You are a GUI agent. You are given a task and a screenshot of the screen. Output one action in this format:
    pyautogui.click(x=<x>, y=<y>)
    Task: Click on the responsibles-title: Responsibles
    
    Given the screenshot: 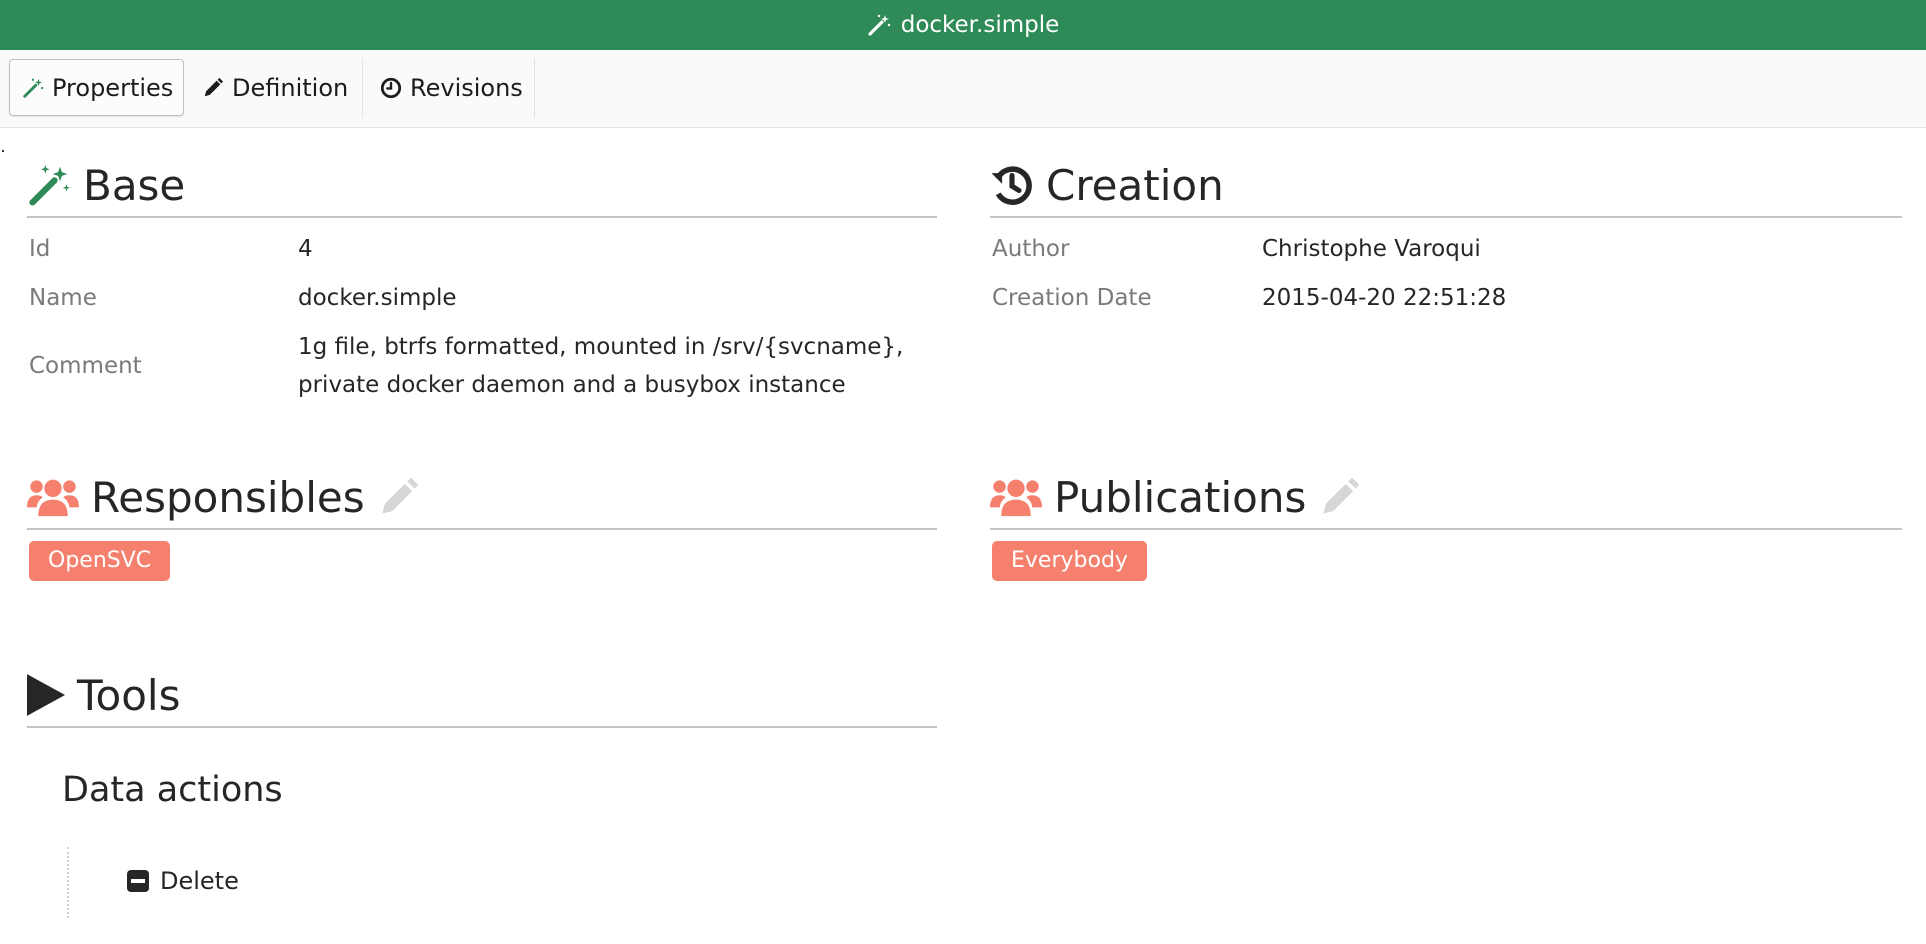 What is the action you would take?
    pyautogui.click(x=228, y=497)
    